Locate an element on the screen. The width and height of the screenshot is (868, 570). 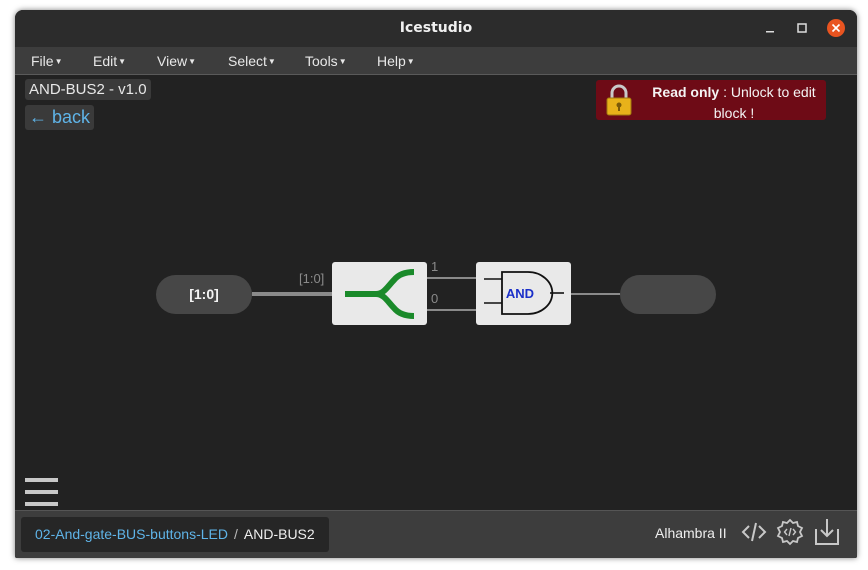
breadcrumb-parent: 02-And-gate-BUS-buttons-LED is located at coordinates (131, 534).